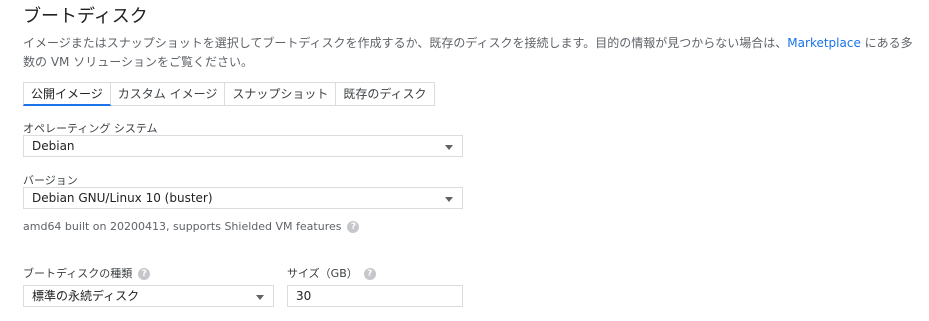  Describe the element at coordinates (385, 94) in the screenshot. I see `tab-existing-disks: 既存のディスク` at that location.